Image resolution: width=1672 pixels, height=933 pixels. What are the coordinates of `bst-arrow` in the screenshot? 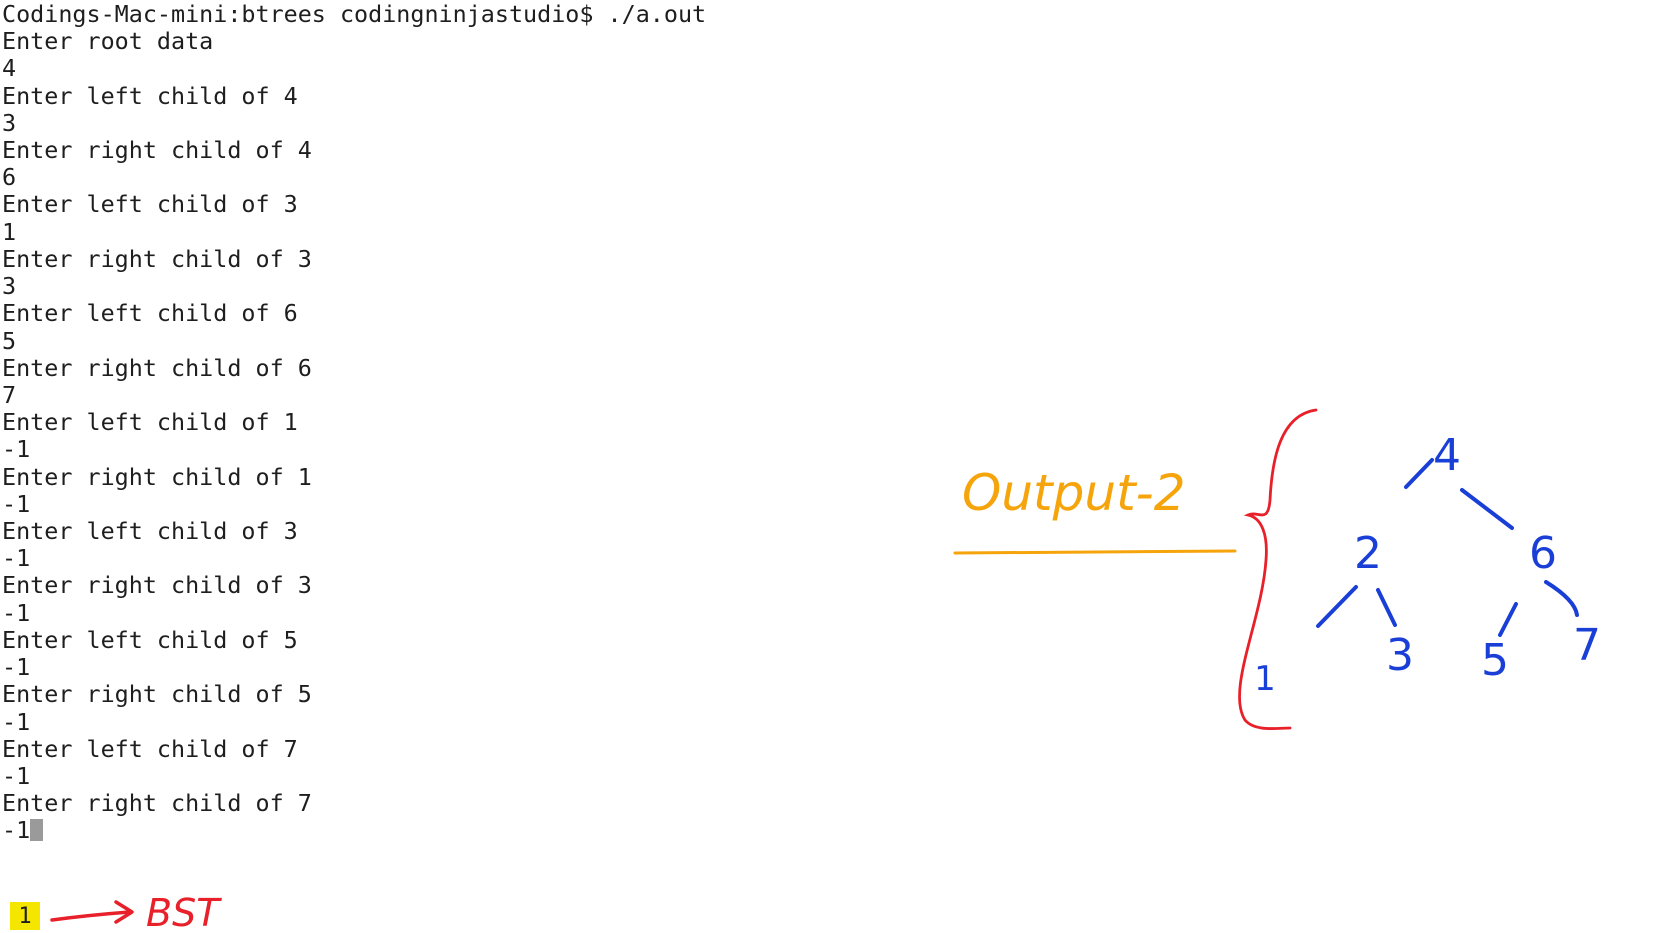 It's located at (92, 912).